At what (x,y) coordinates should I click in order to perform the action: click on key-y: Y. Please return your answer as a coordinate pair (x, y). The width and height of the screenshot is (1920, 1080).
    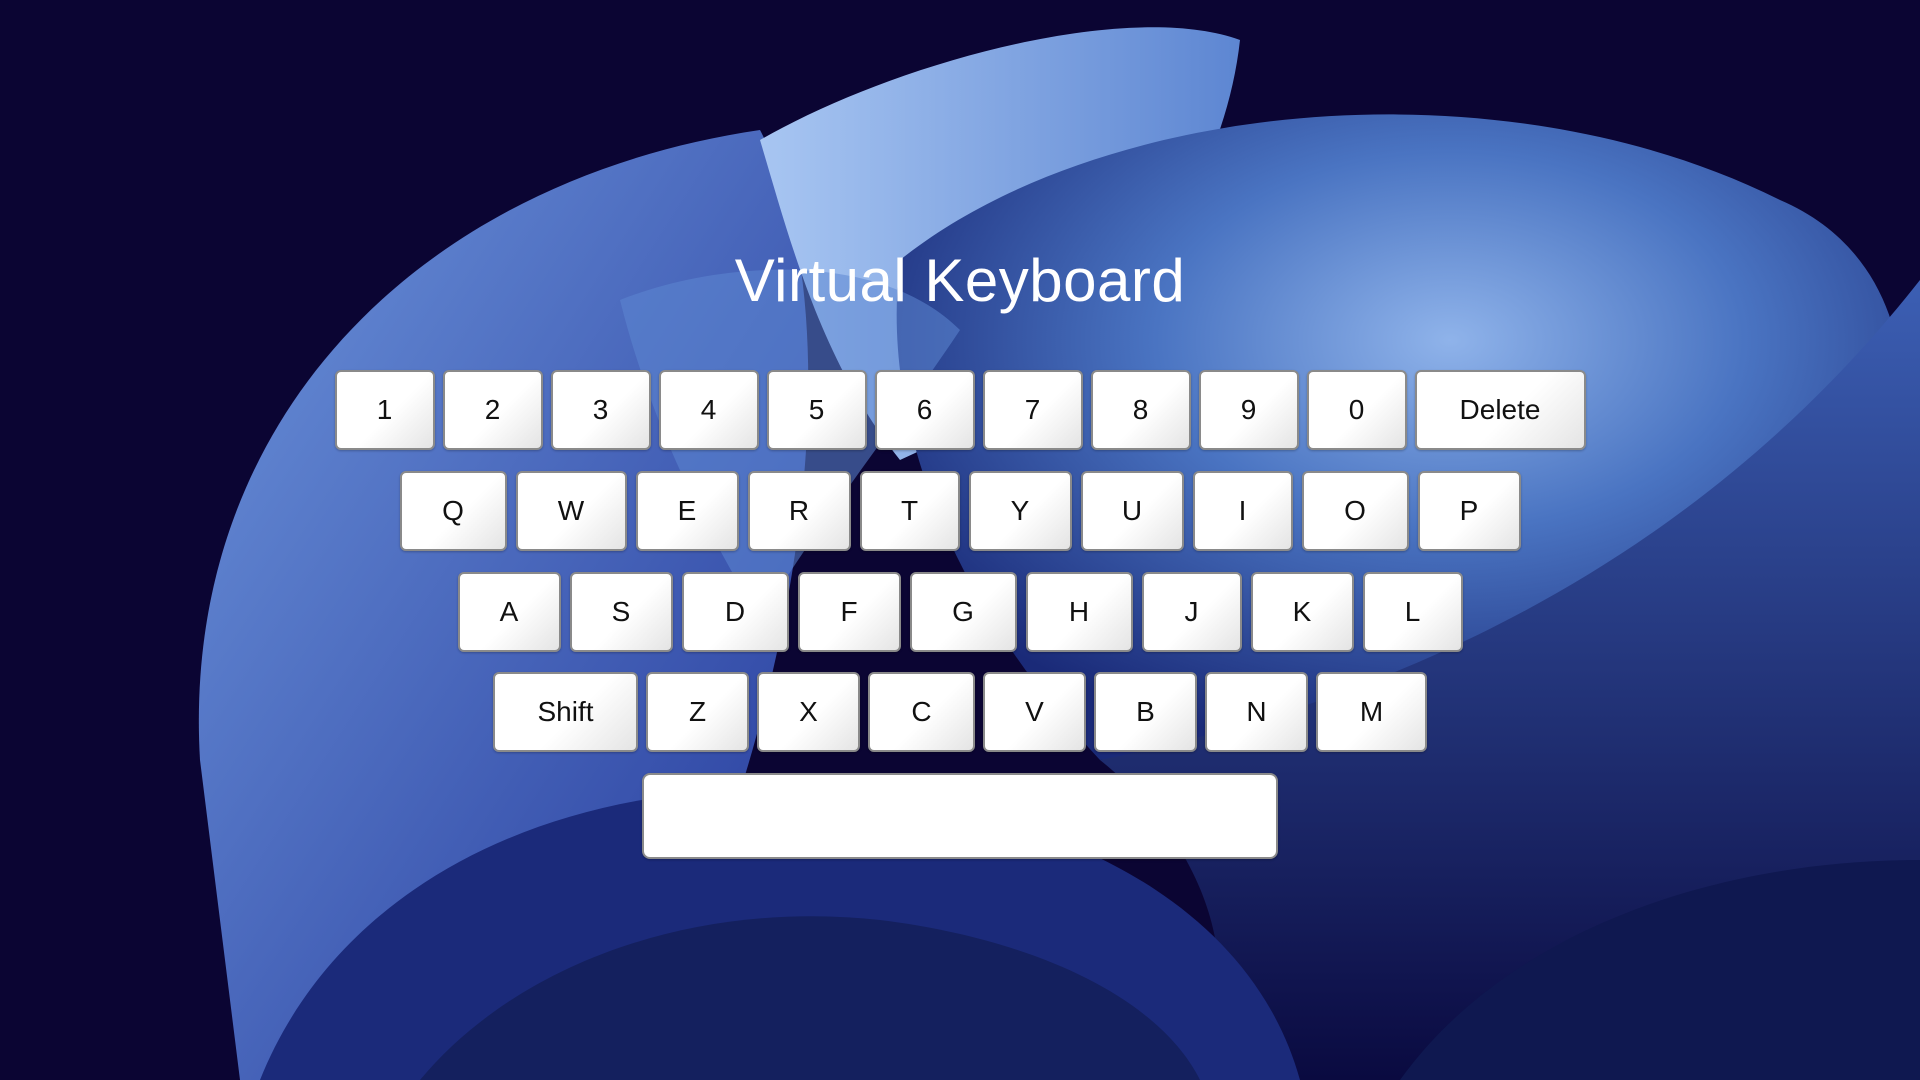
    Looking at the image, I should click on (1020, 511).